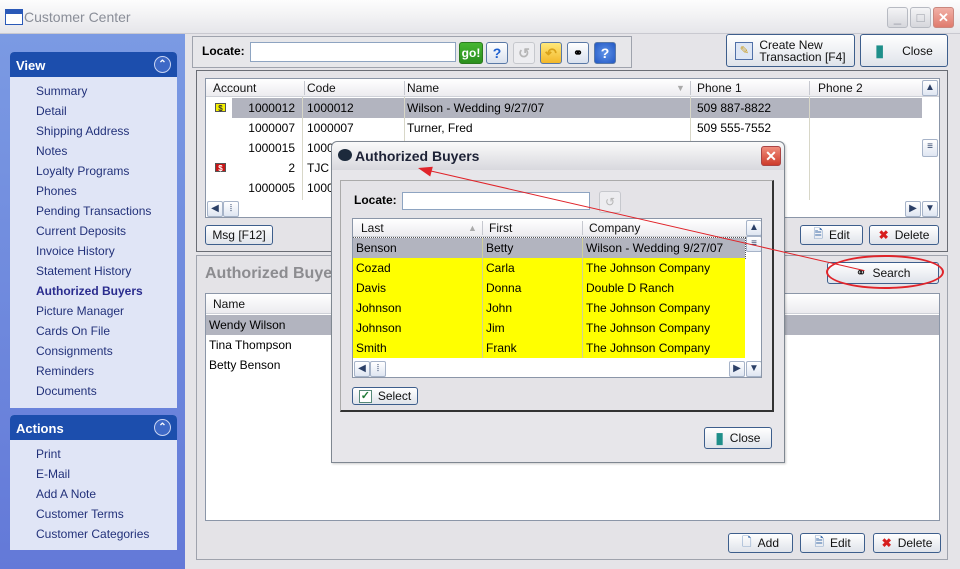 Image resolution: width=960 pixels, height=569 pixels. Describe the element at coordinates (744, 50) in the screenshot. I see `edit-note-icon: ✎` at that location.